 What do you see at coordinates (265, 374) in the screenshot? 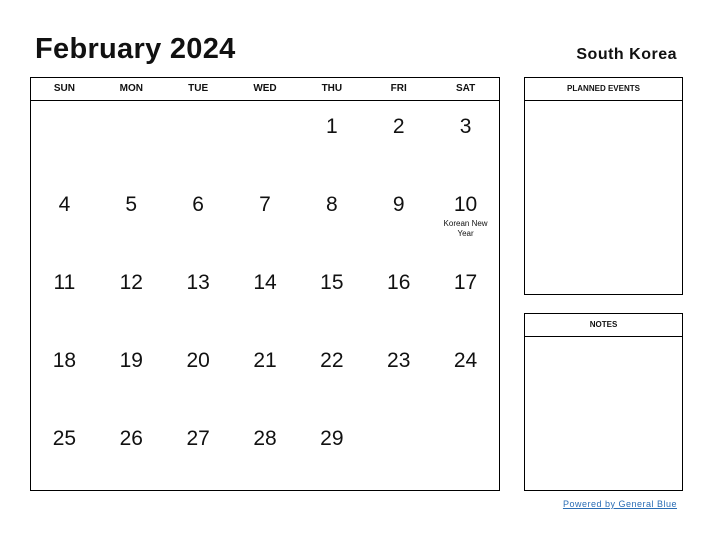
I see `day-cell: 21` at bounding box center [265, 374].